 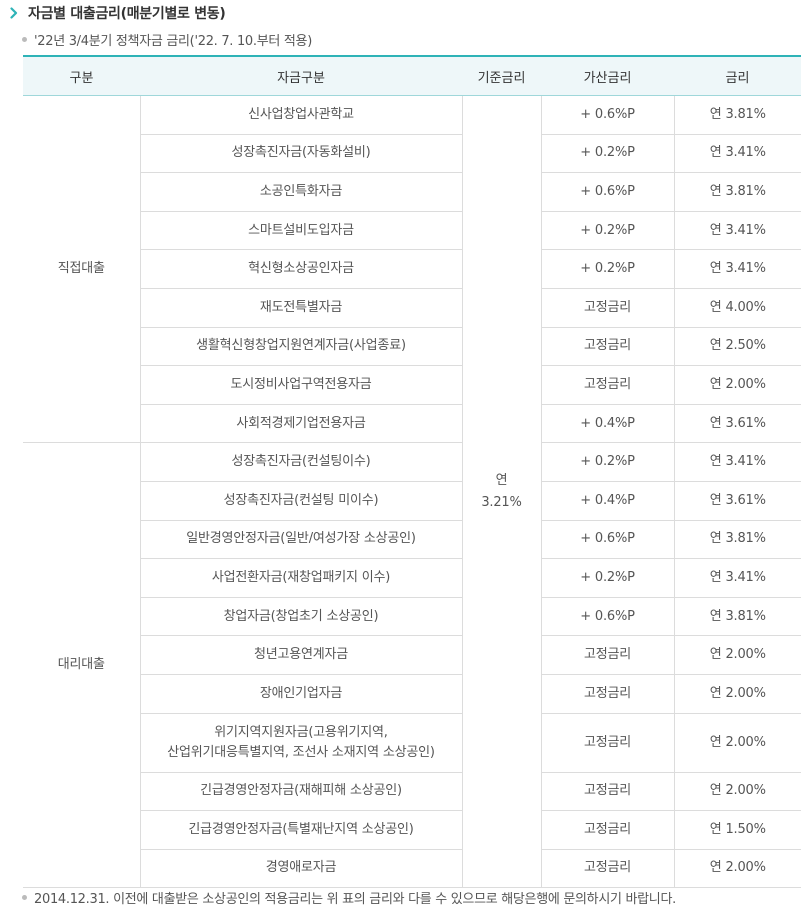 What do you see at coordinates (81, 76) in the screenshot?
I see `column-header-category: 구분` at bounding box center [81, 76].